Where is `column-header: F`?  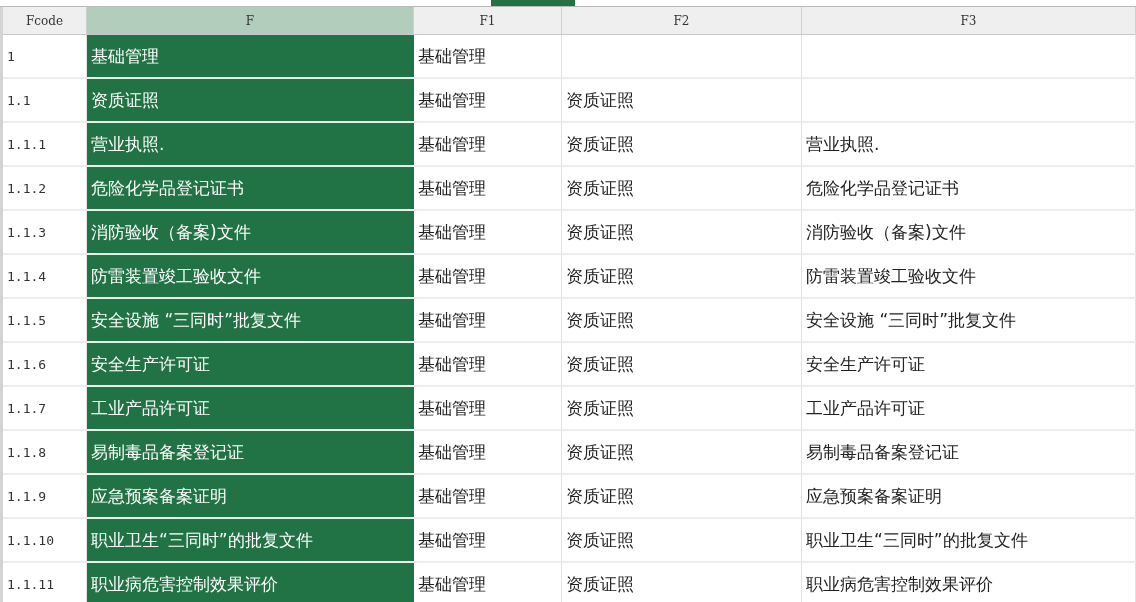
column-header: F is located at coordinates (250, 21).